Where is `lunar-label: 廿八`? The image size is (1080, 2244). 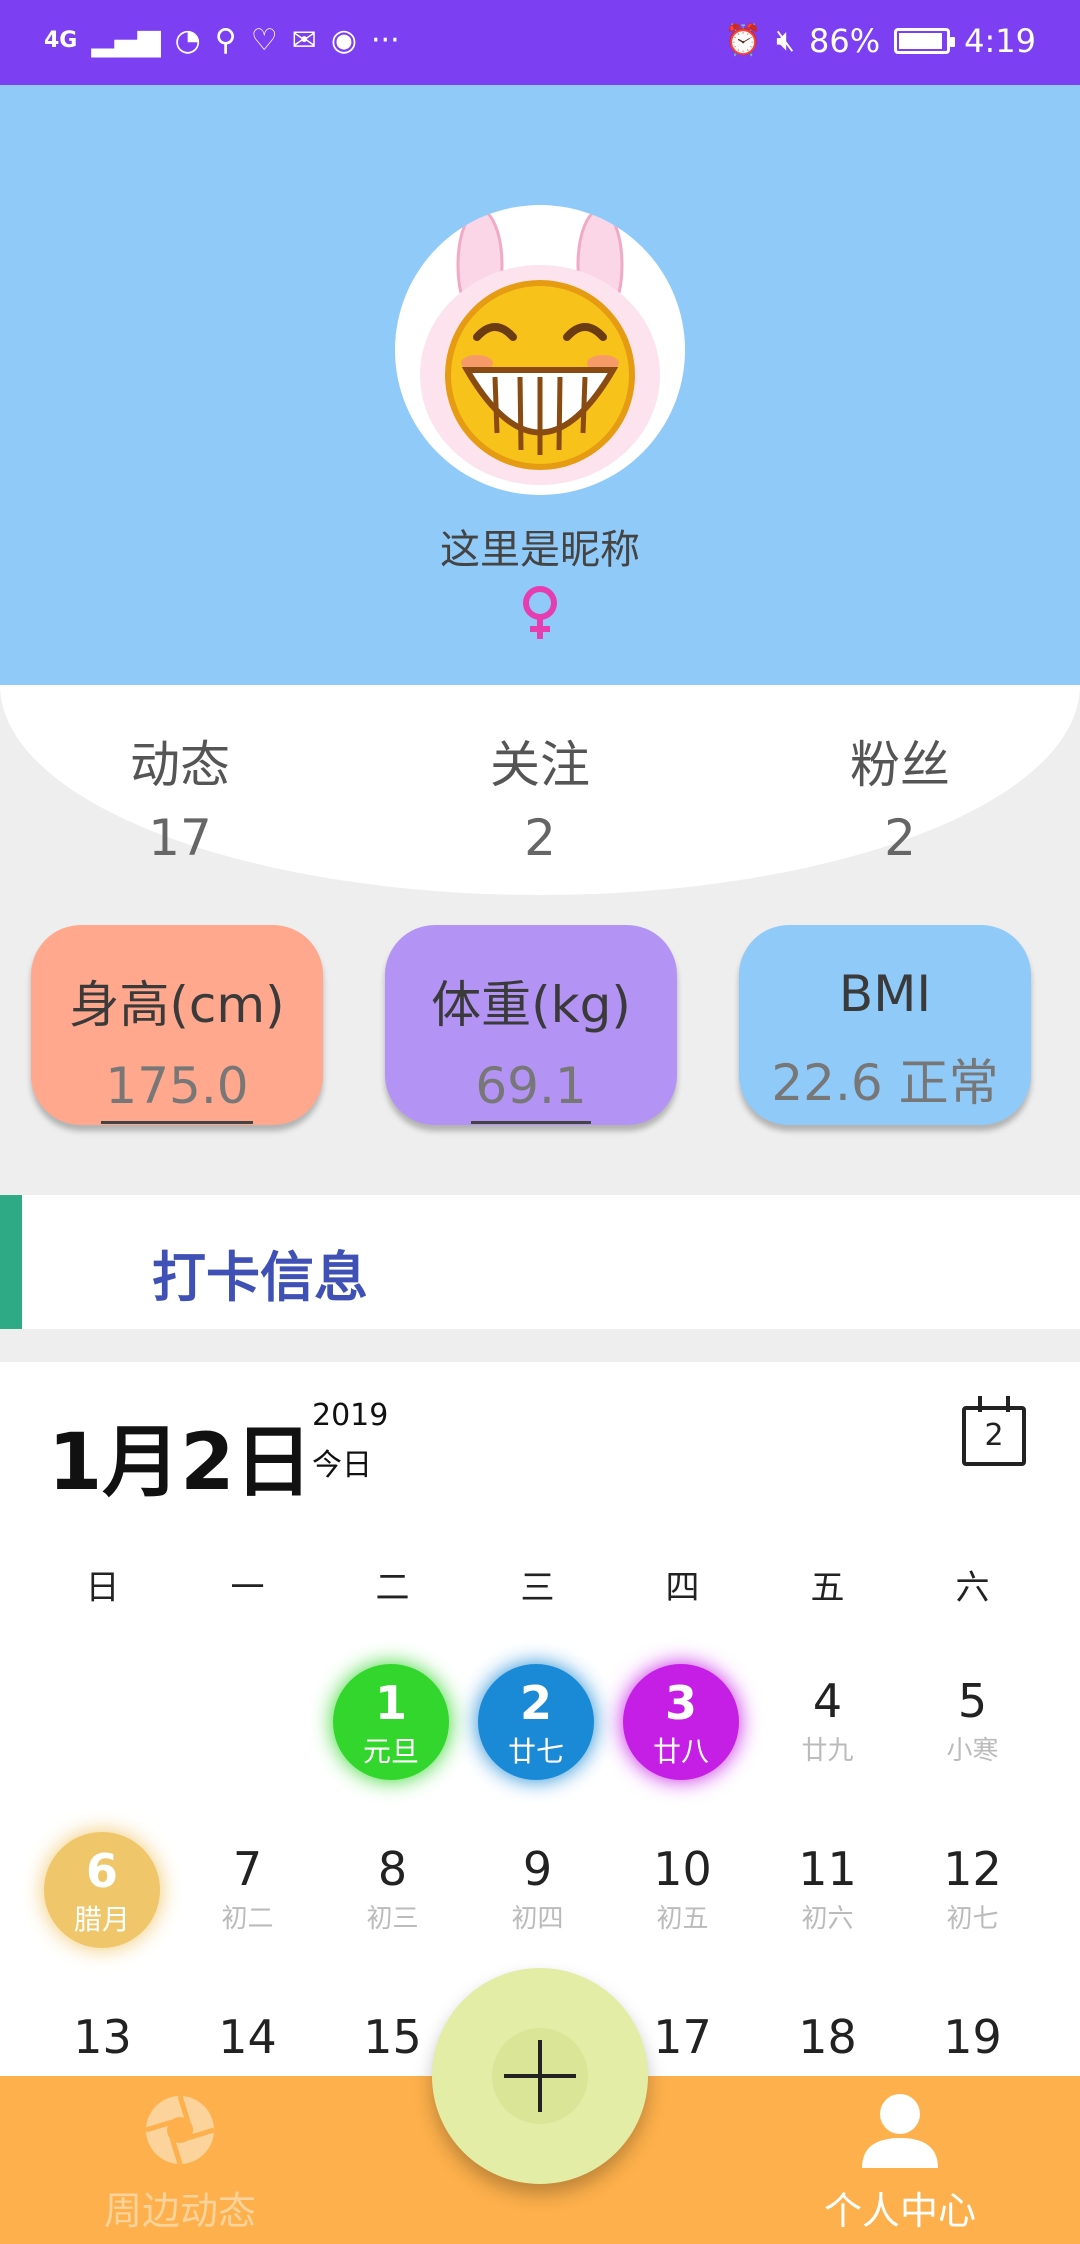 lunar-label: 廿八 is located at coordinates (680, 1751).